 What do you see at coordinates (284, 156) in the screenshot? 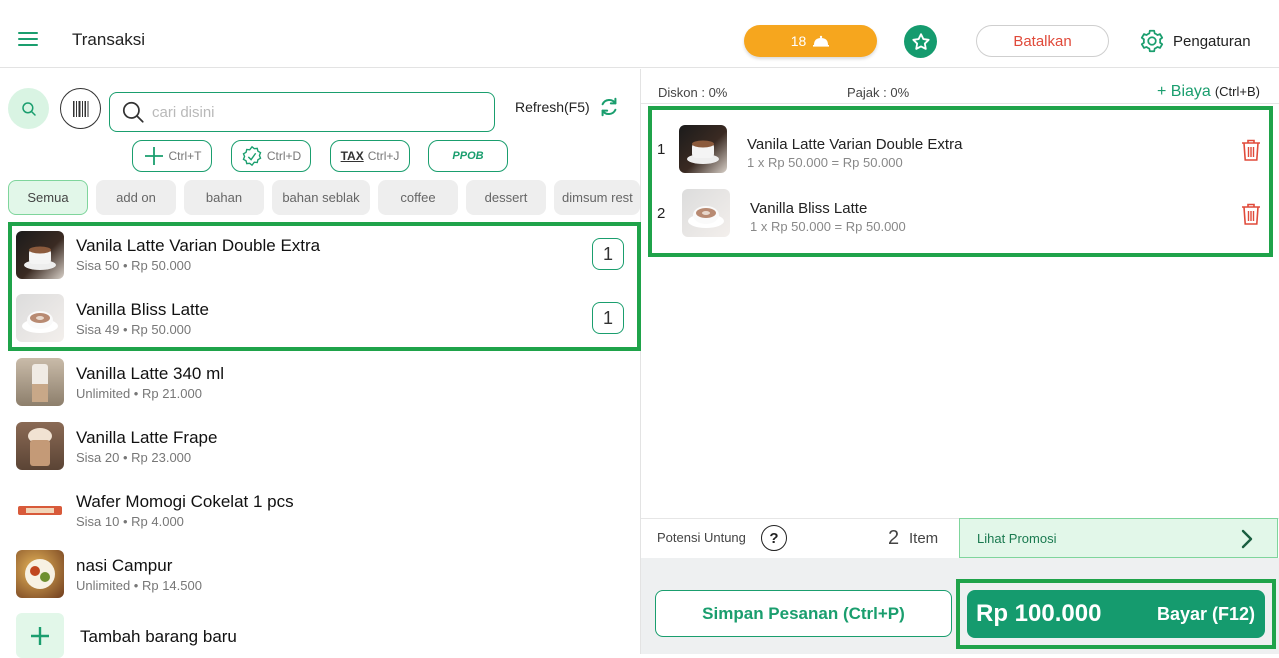
I see `shortcut-label: Ctrl+D` at bounding box center [284, 156].